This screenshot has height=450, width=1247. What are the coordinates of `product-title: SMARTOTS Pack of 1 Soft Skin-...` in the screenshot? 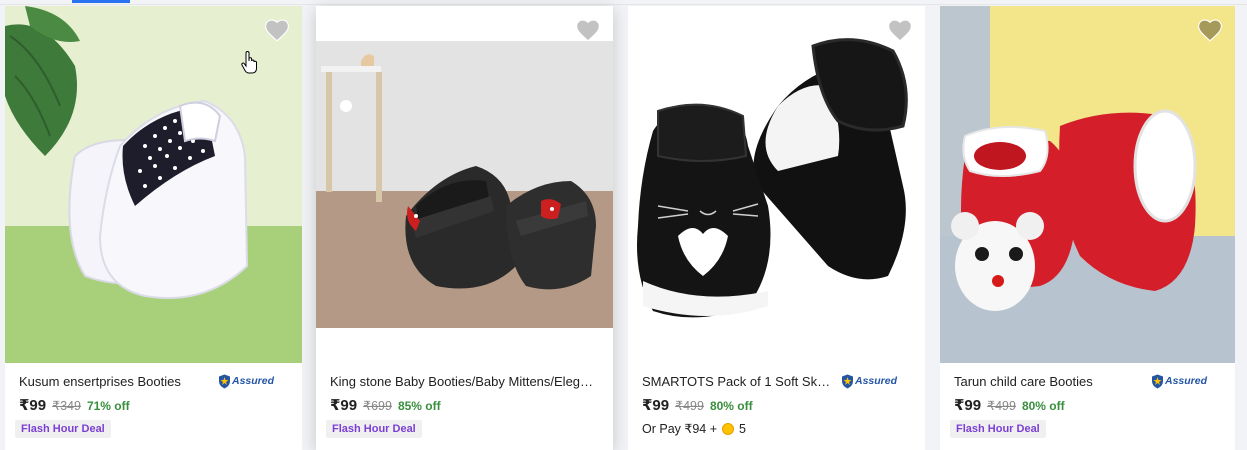 It's located at (737, 381).